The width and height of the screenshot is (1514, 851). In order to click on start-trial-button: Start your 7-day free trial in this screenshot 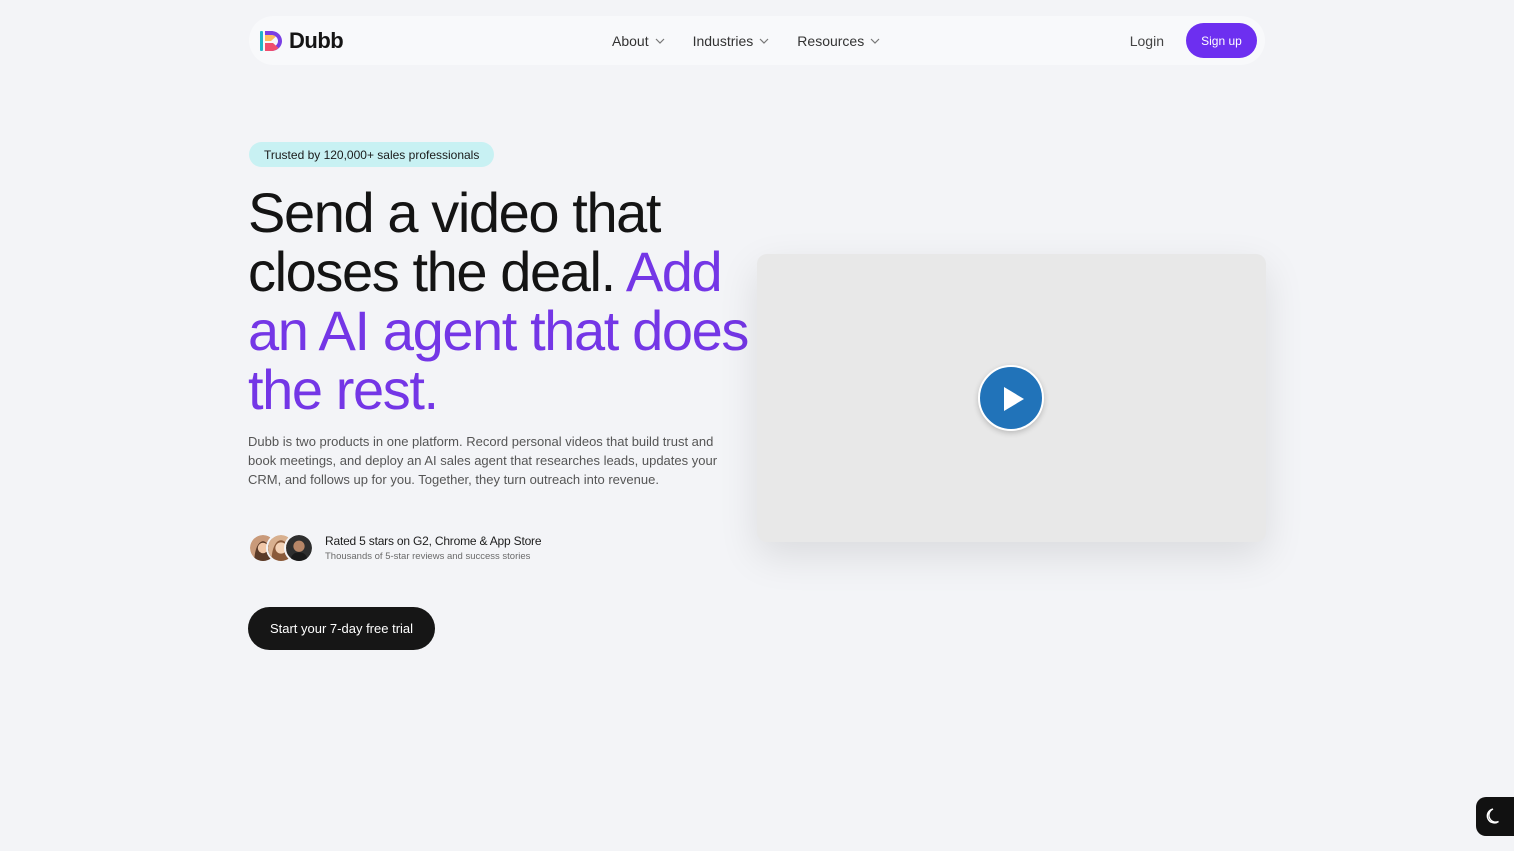, I will do `click(341, 628)`.